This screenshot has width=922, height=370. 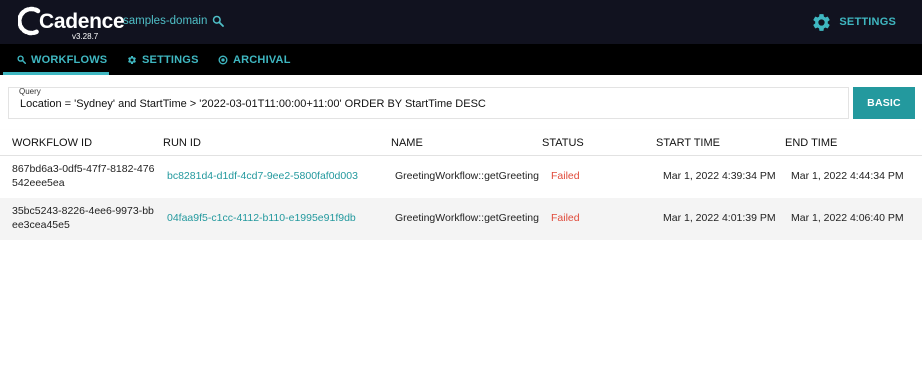 I want to click on cadence-logo: Cadence v3.28.7, so click(x=71, y=23).